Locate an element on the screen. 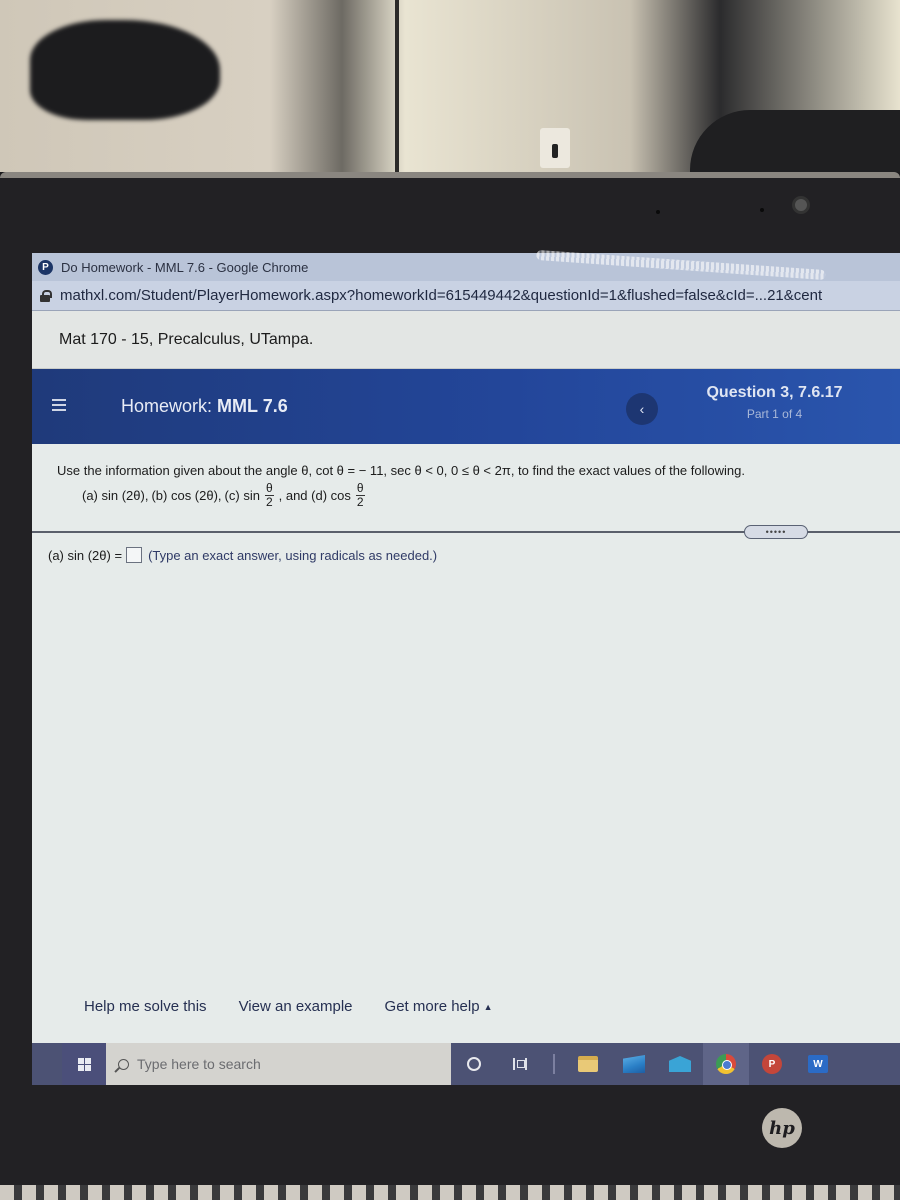  chrome-icon is located at coordinates (726, 1064).